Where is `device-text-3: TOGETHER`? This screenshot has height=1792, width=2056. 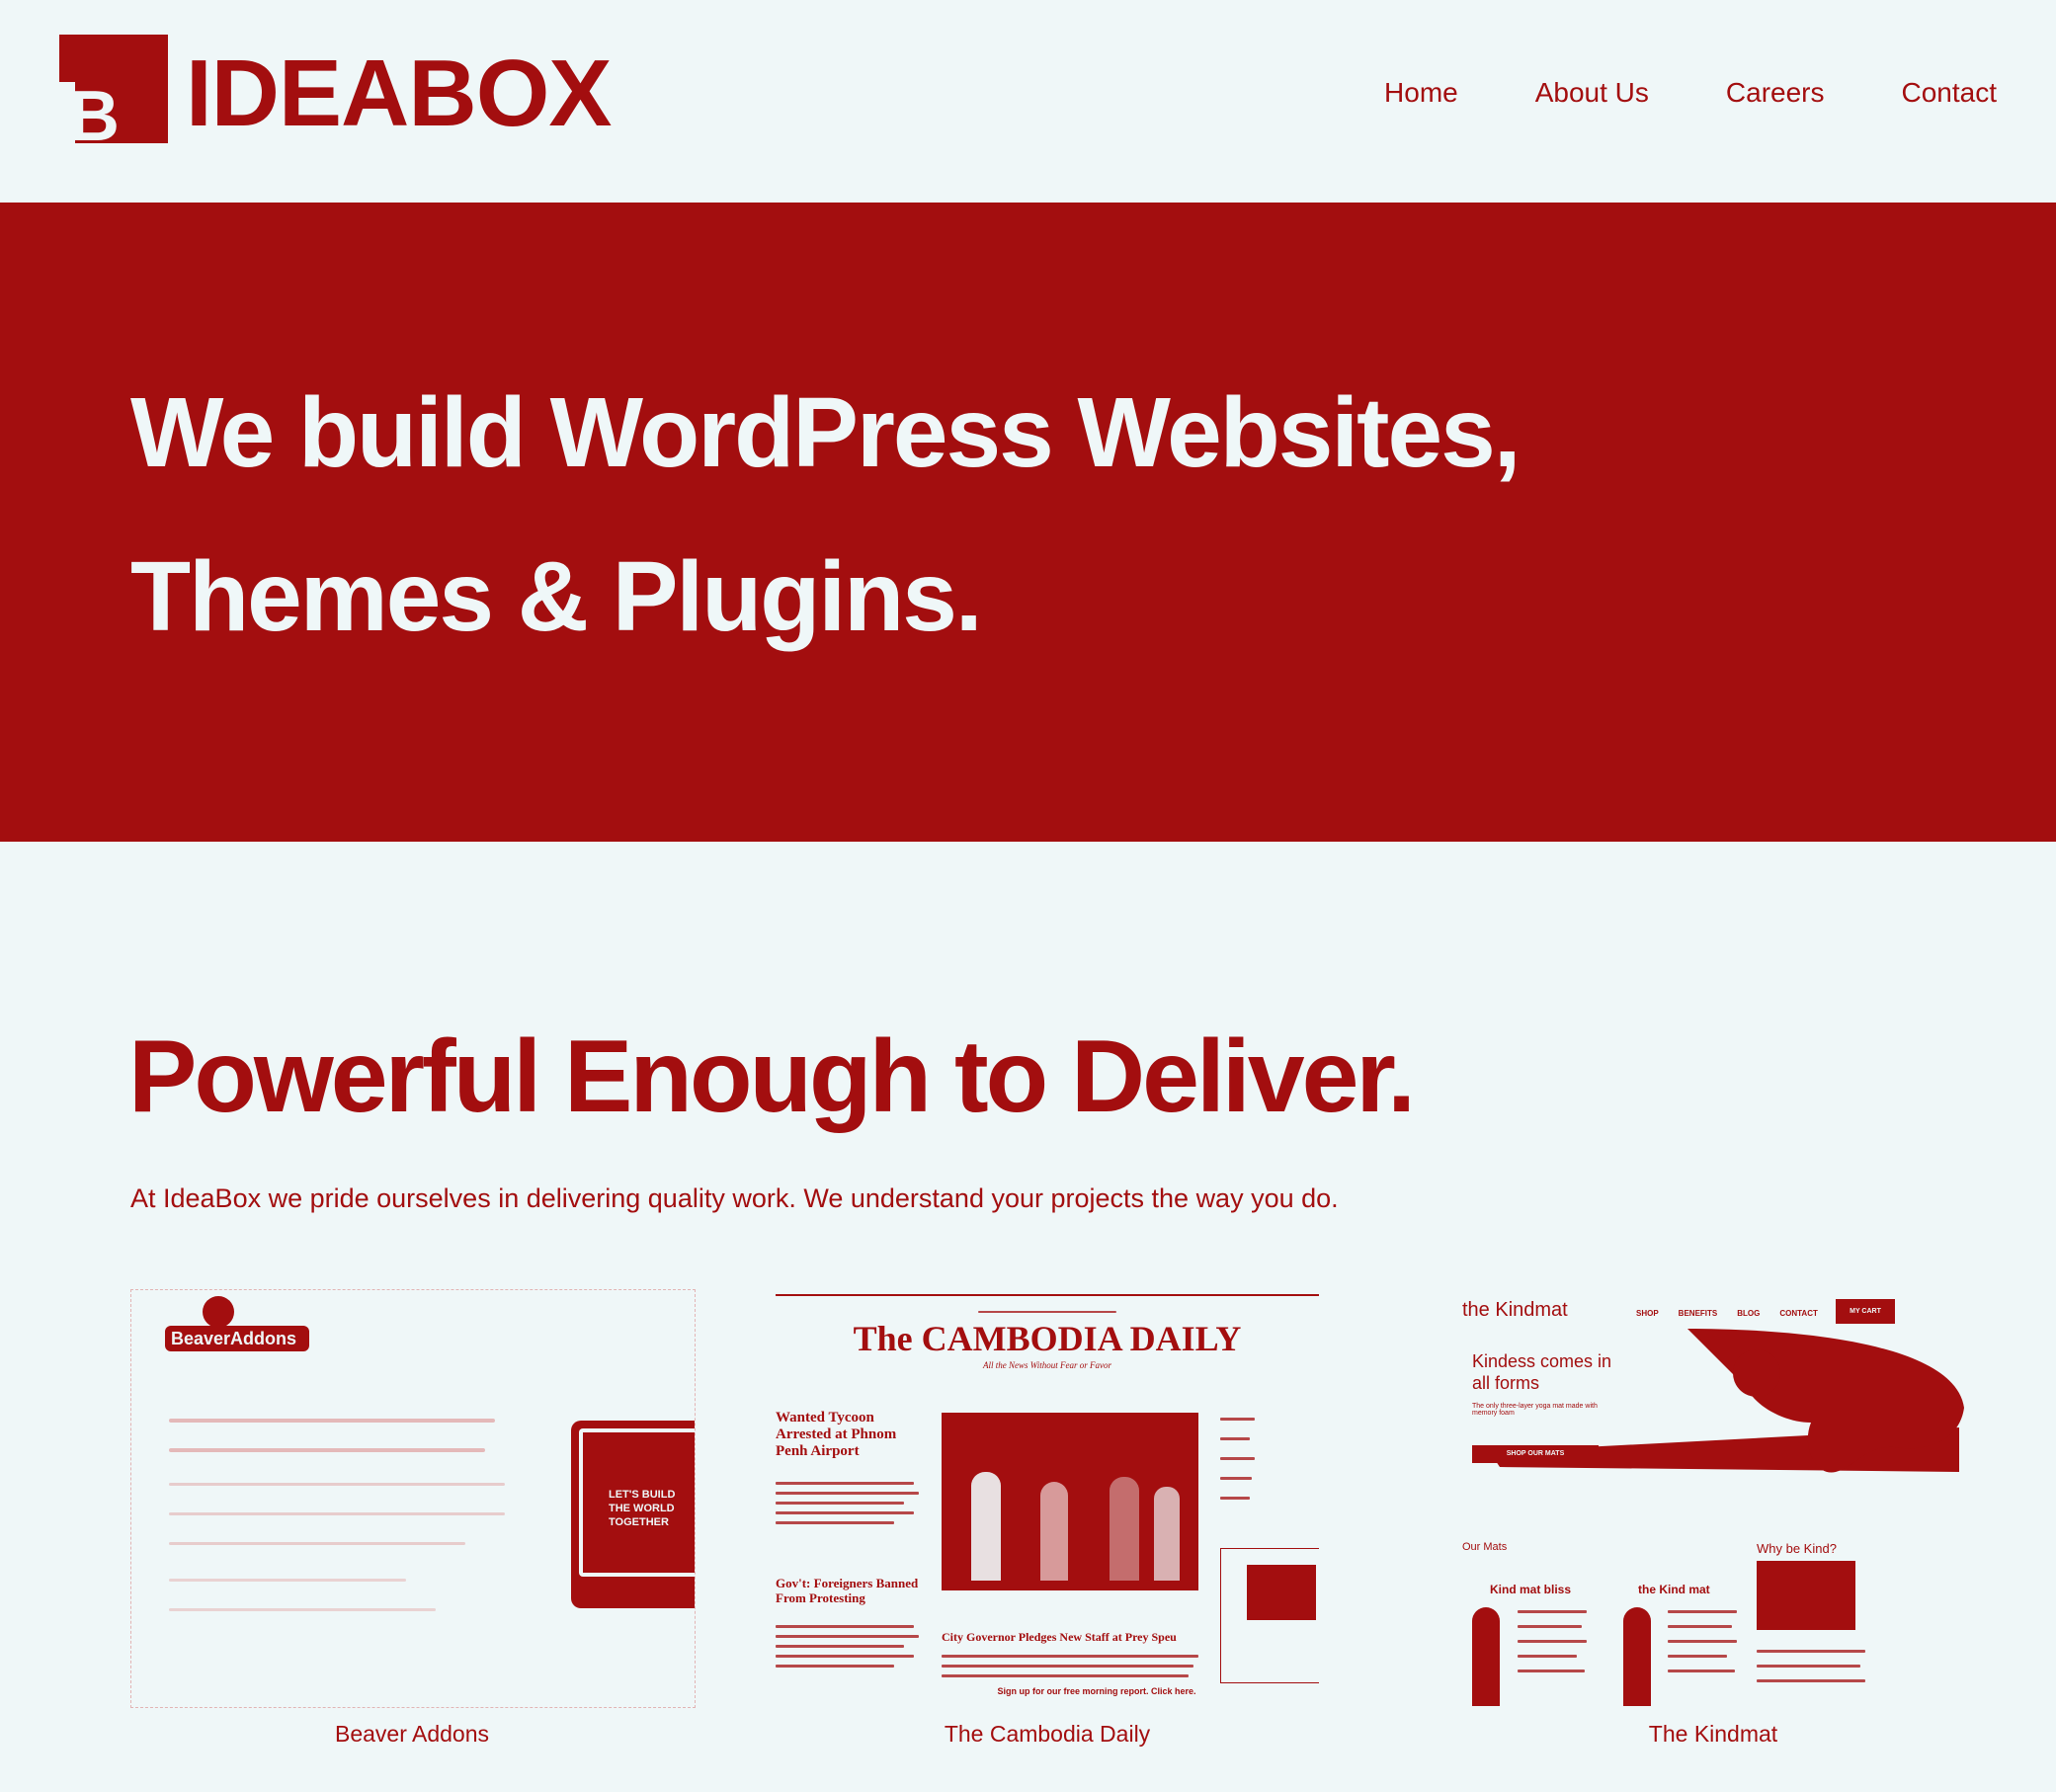
device-text-3: TOGETHER is located at coordinates (639, 1522).